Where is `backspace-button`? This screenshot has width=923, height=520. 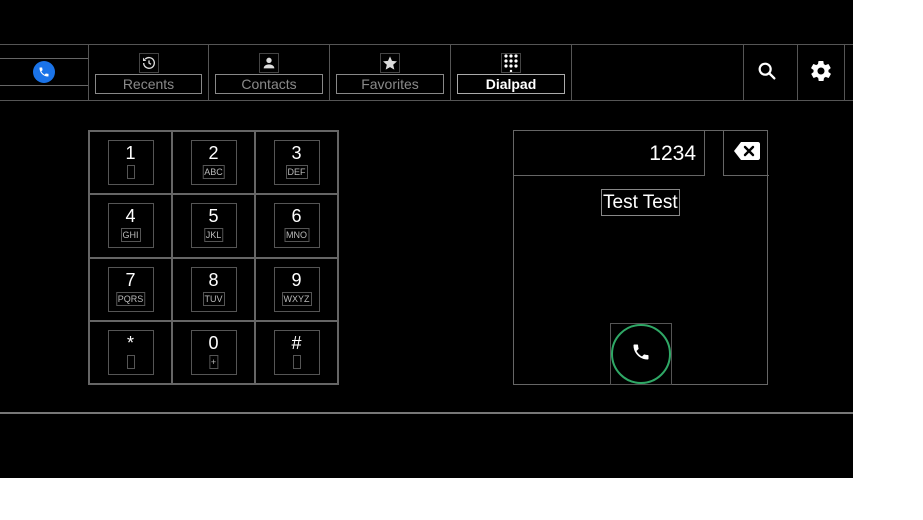
backspace-button is located at coordinates (746, 153).